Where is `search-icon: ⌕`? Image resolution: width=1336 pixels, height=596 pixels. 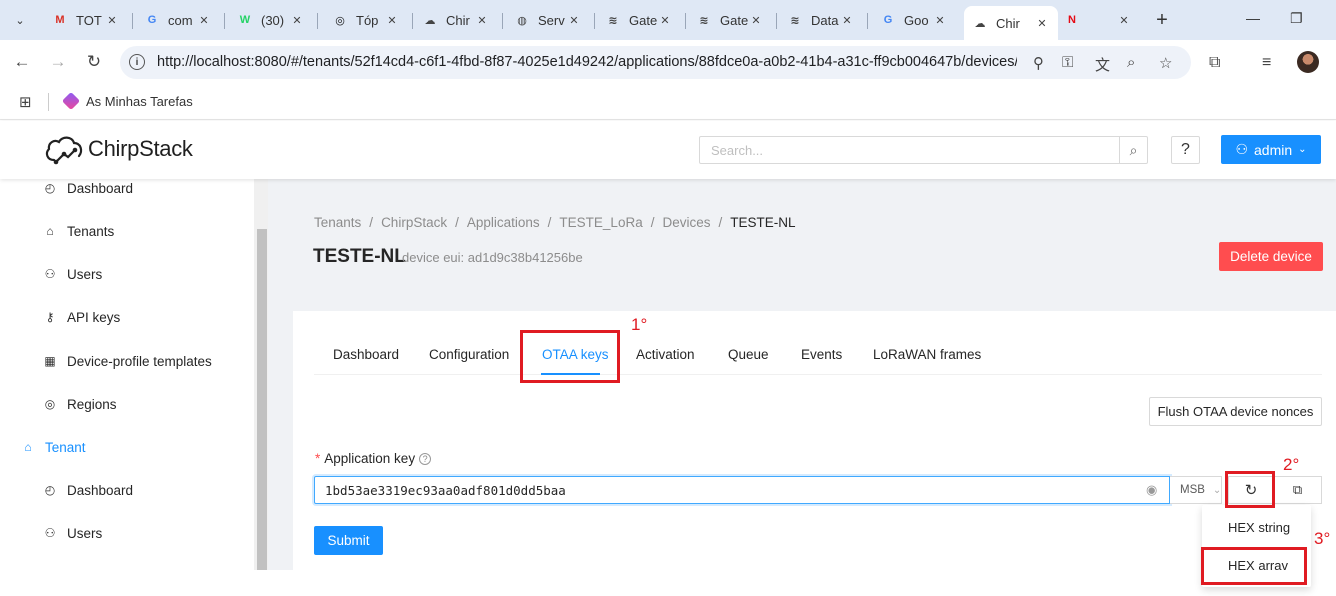 search-icon: ⌕ is located at coordinates (1133, 150).